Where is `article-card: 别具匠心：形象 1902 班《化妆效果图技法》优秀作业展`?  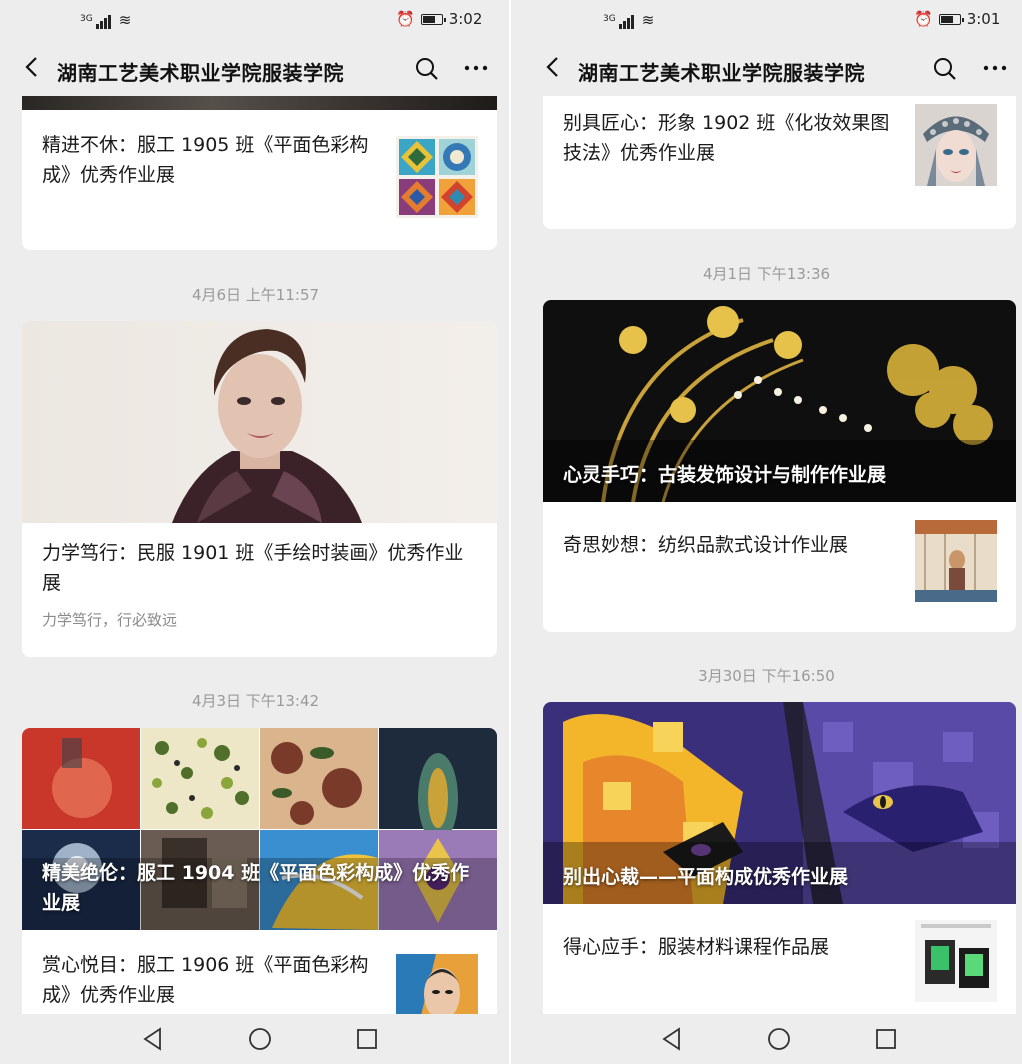 article-card: 别具匠心：形象 1902 班《化妆效果图技法》优秀作业展 is located at coordinates (779, 162).